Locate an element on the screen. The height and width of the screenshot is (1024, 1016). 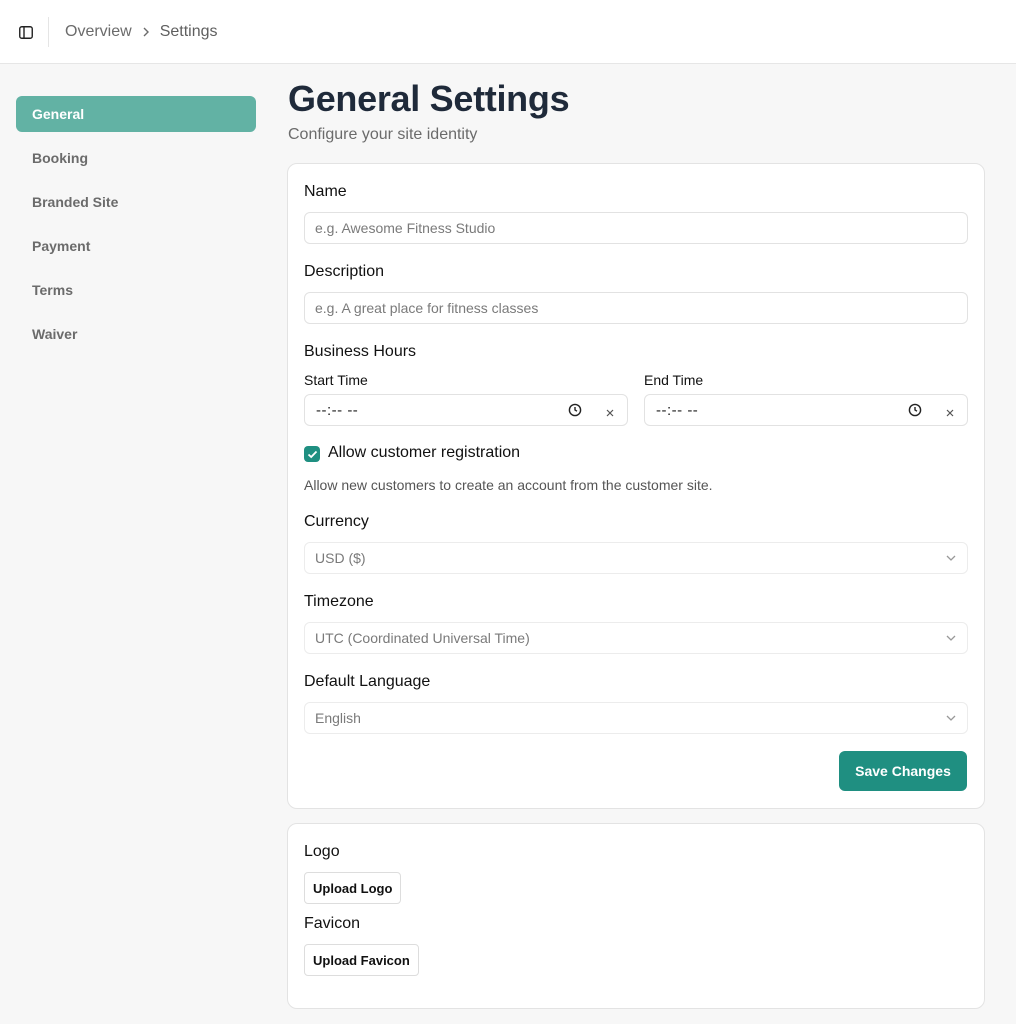
check-icon is located at coordinates (312, 454).